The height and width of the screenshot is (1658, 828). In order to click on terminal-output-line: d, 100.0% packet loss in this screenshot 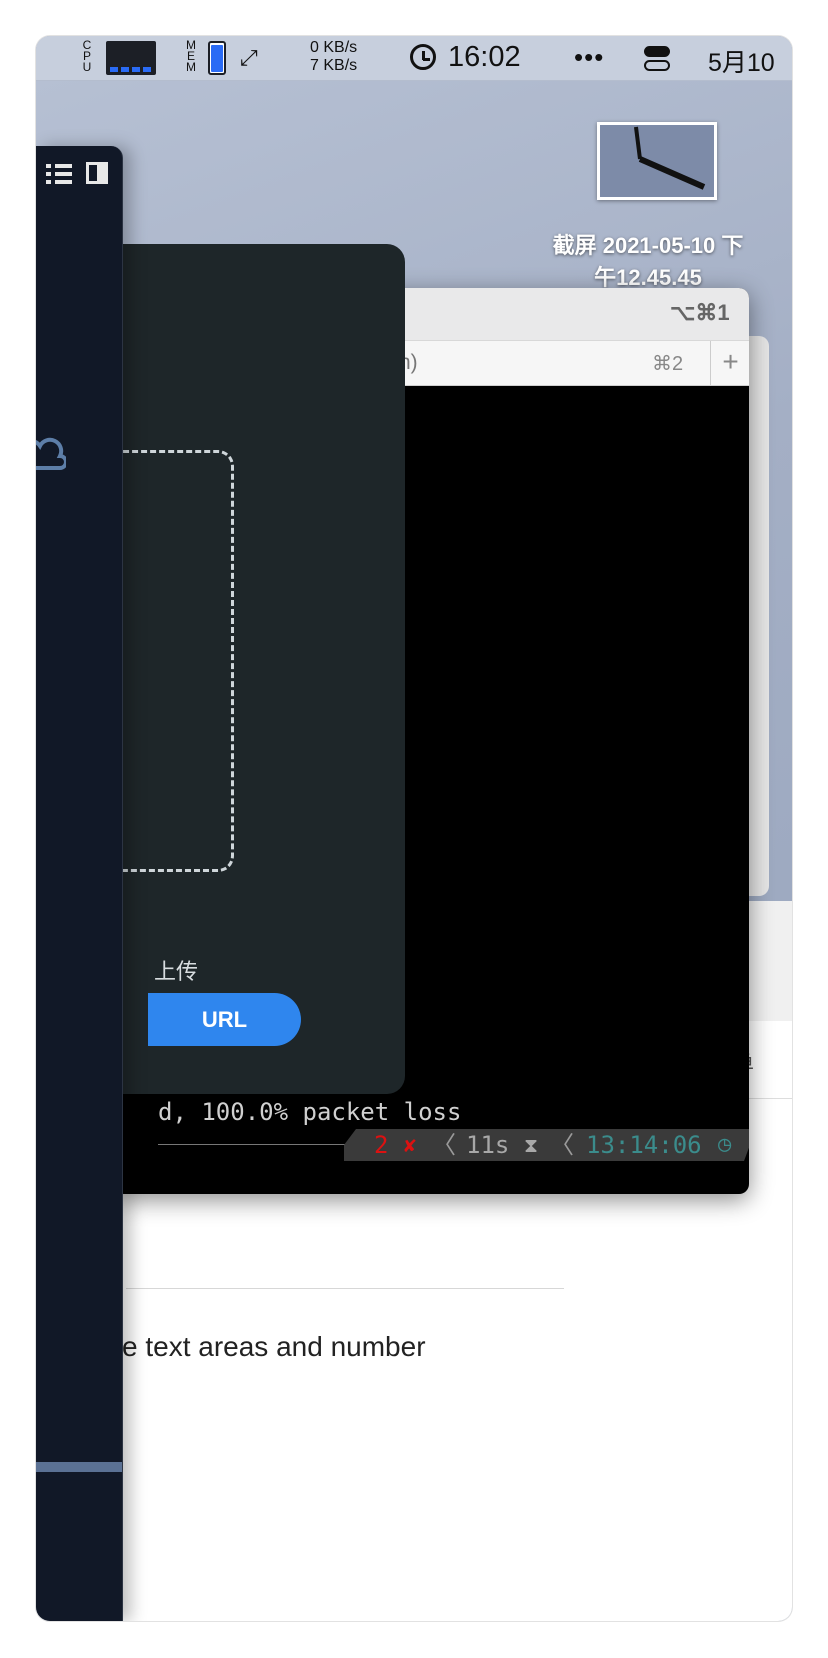, I will do `click(310, 1112)`.